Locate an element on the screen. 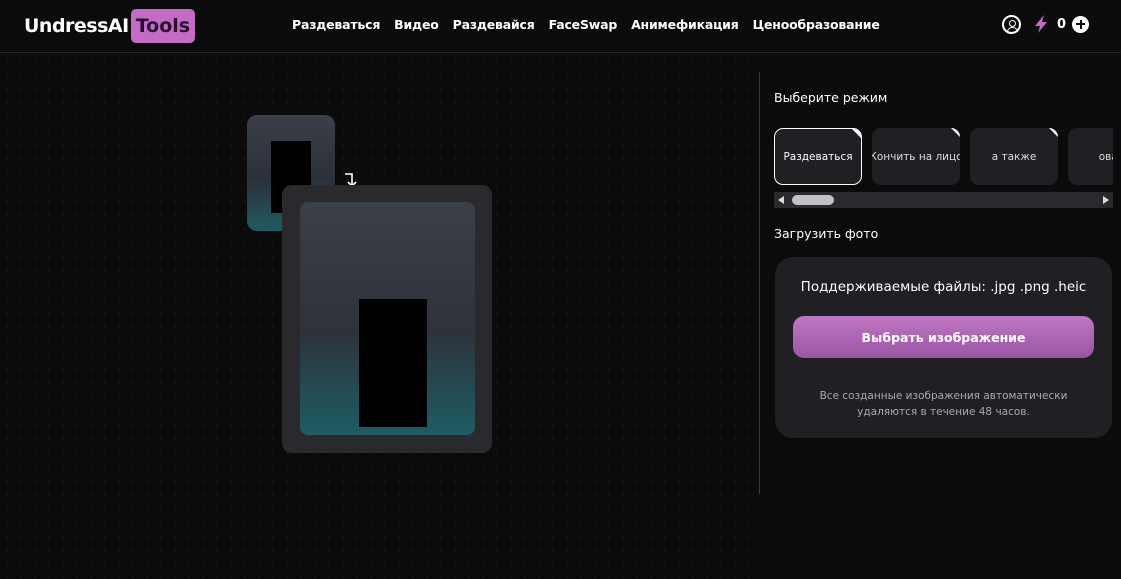 This screenshot has width=1121, height=579. upload-section-title: Загрузить фото is located at coordinates (826, 233).